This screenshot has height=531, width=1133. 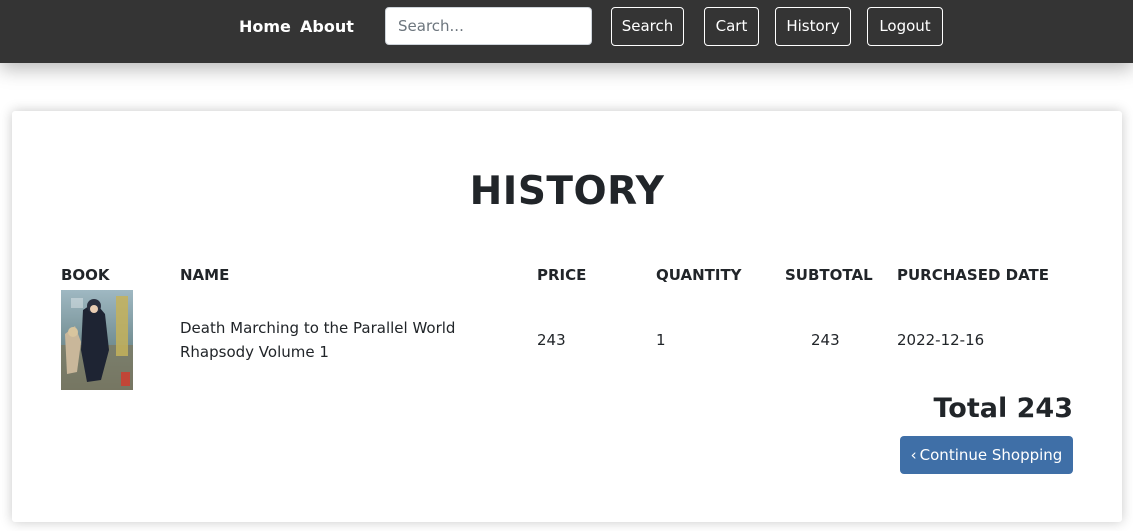 I want to click on column-header-purchased-date: PURCHASED DATE, so click(x=973, y=275).